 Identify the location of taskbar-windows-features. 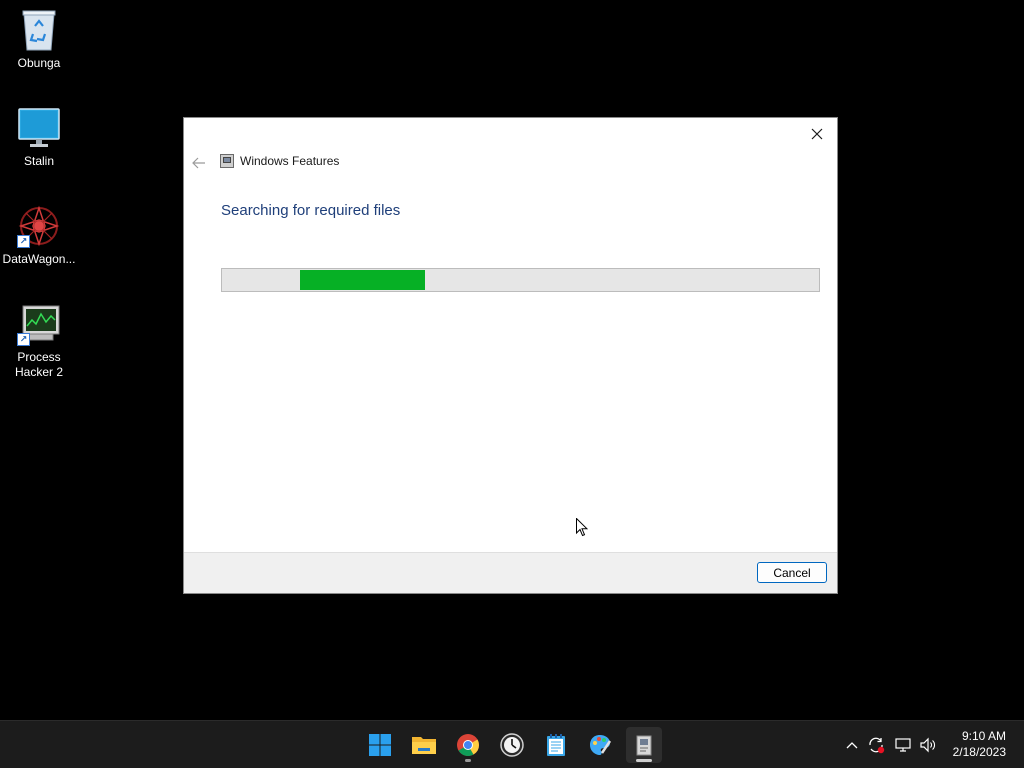
(644, 745).